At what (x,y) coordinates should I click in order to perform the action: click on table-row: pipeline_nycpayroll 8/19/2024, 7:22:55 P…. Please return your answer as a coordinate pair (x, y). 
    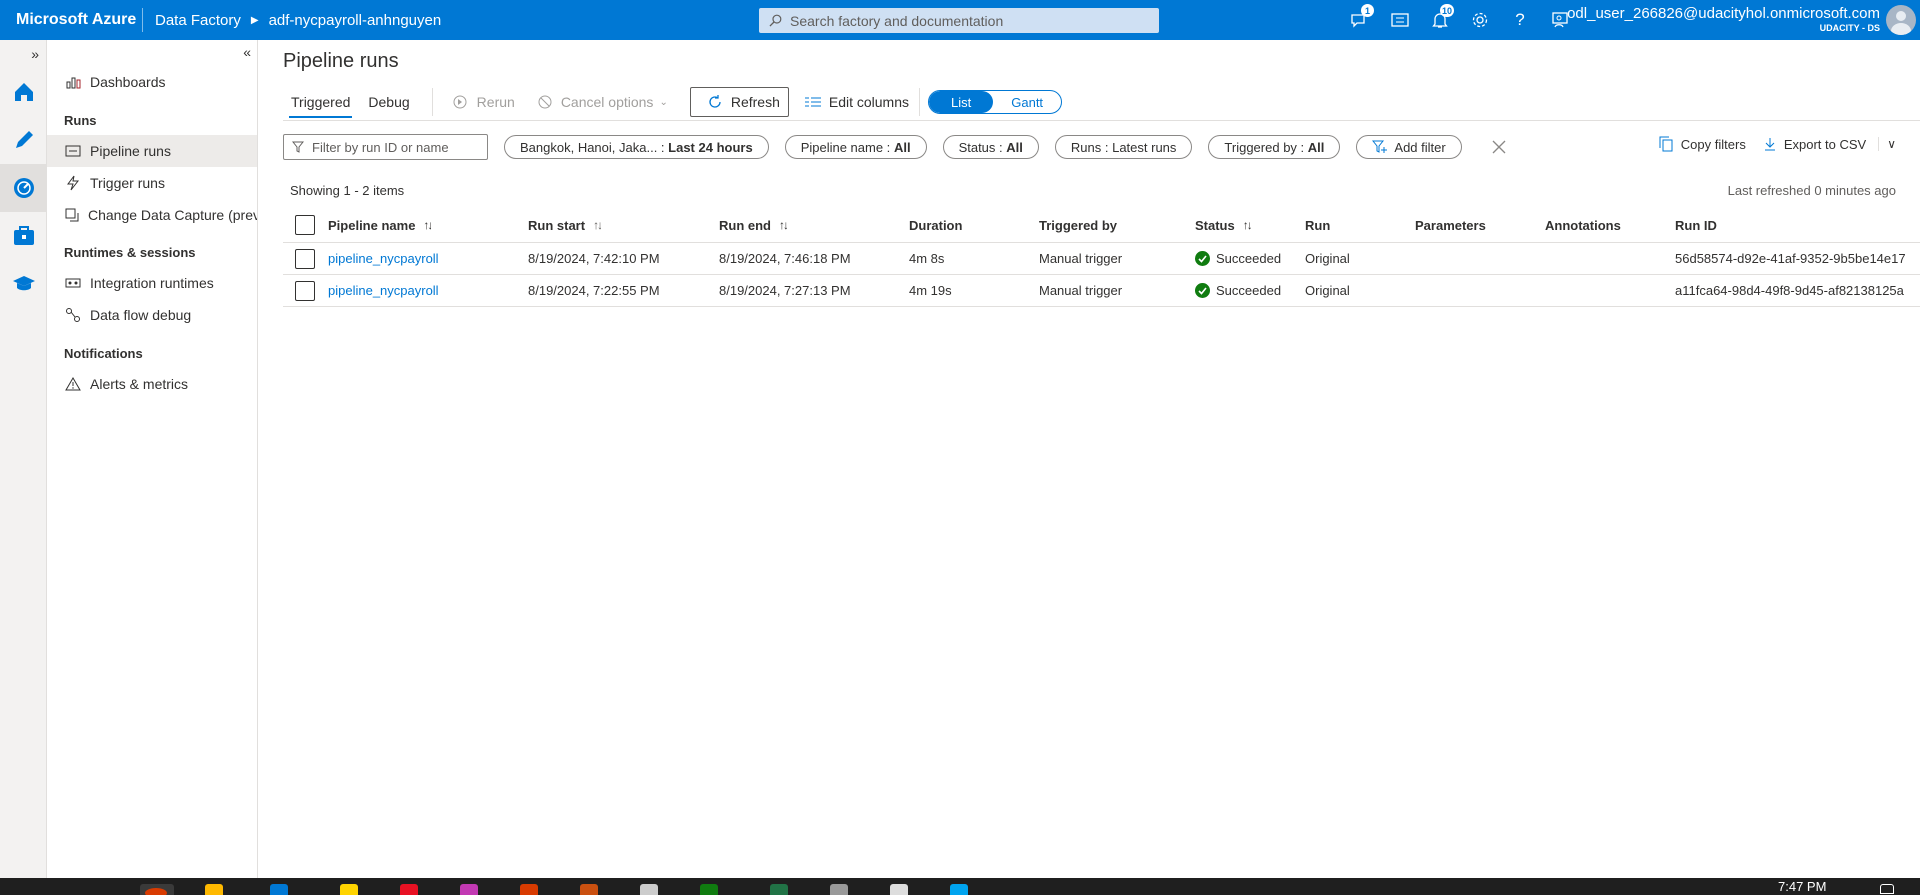
    Looking at the image, I should click on (1101, 291).